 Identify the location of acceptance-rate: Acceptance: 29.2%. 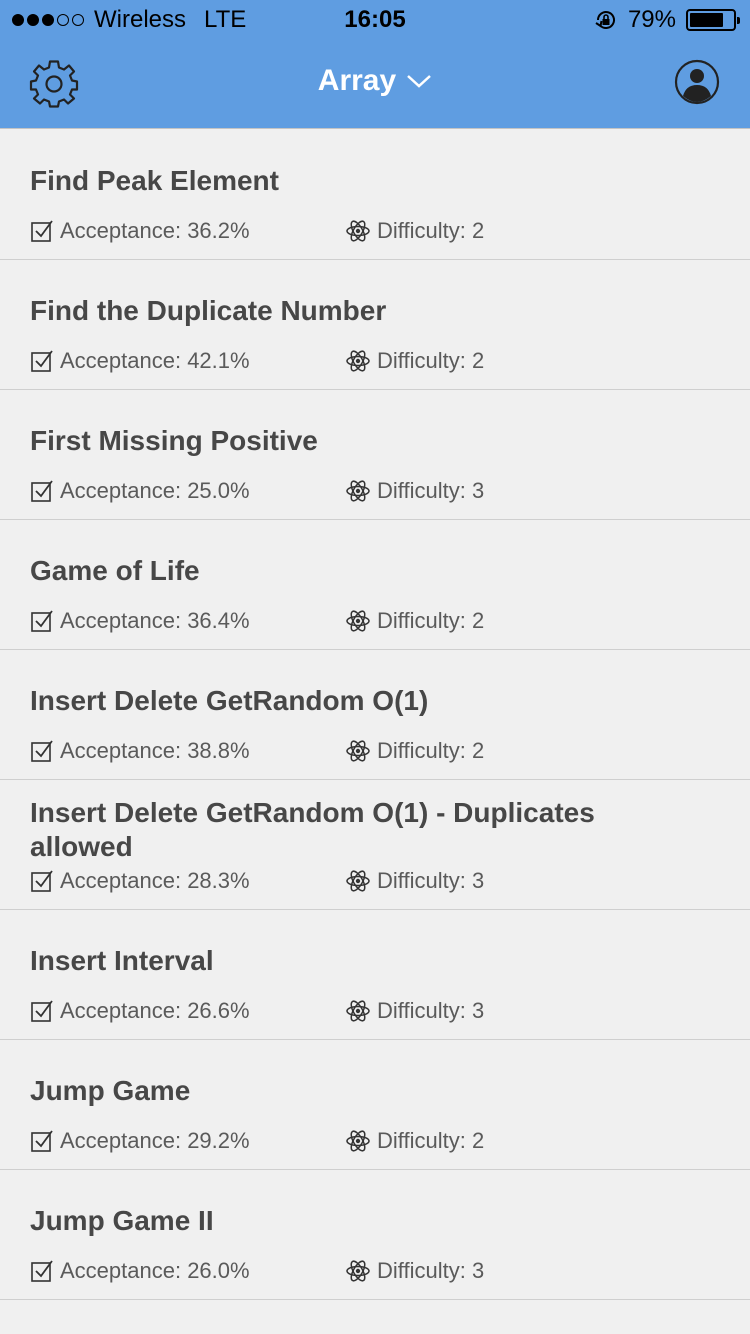
(155, 1140).